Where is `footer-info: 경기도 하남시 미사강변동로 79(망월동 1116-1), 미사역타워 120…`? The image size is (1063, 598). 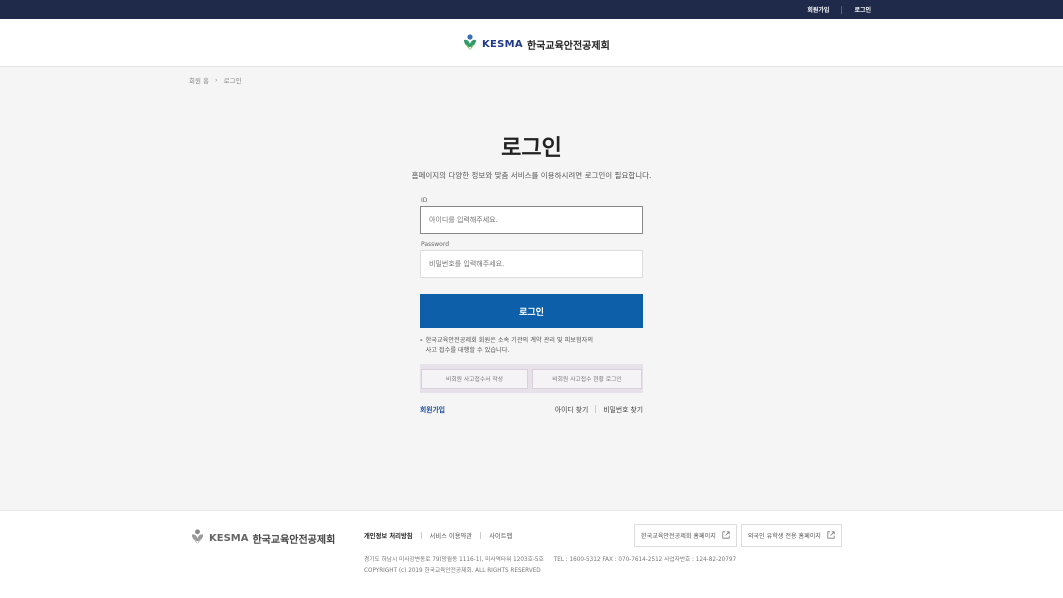
footer-info: 경기도 하남시 미사강변동로 79(망월동 1116-1), 미사역타워 120… is located at coordinates (550, 566).